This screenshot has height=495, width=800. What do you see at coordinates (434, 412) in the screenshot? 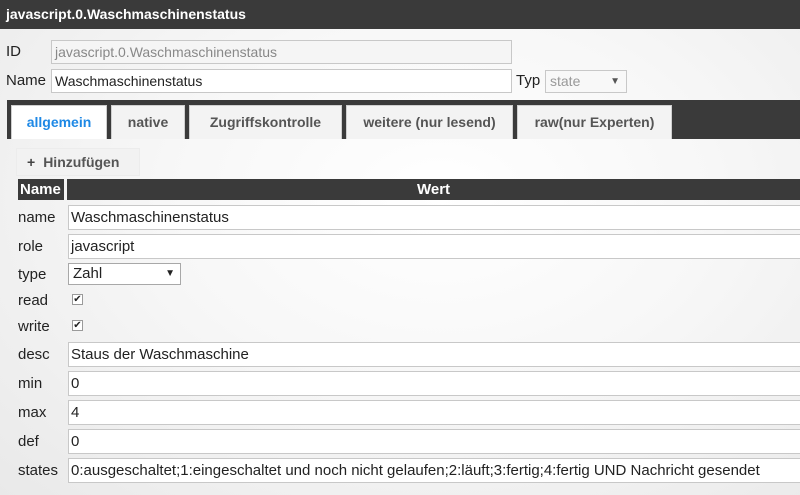
I see `max-value-field: 4` at bounding box center [434, 412].